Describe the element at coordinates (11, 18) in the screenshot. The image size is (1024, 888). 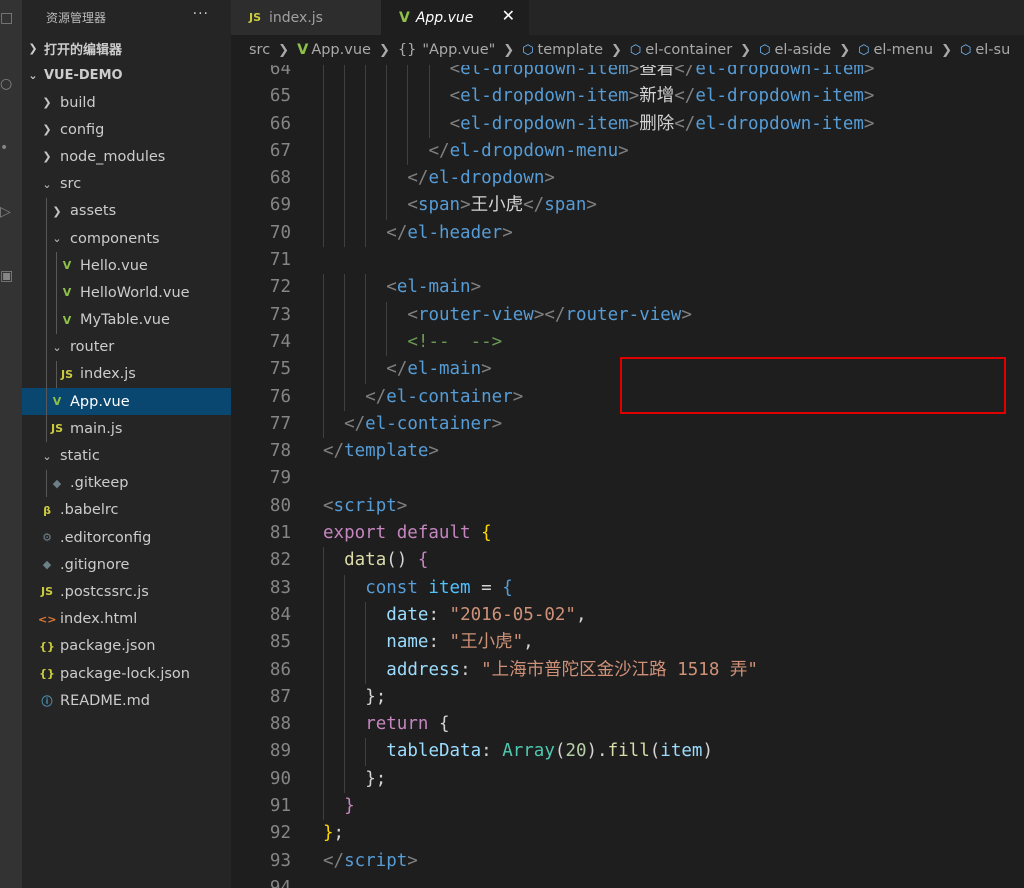
I see `explorer-icon: □` at that location.